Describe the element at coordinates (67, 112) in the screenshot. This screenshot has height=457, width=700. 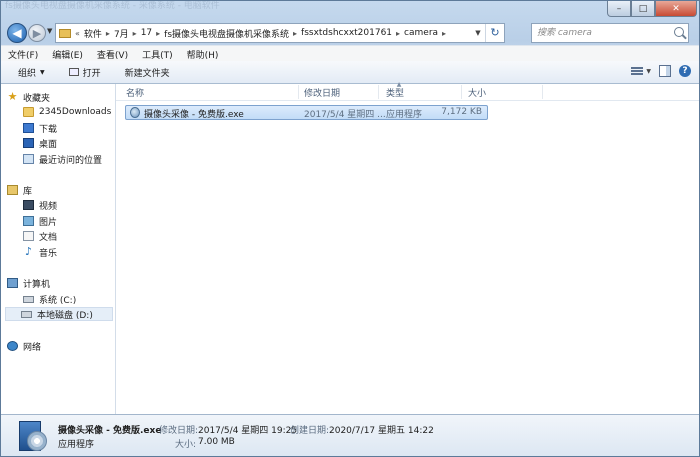
I see `sidebar-item-2345downloads: 2345Downloads` at that location.